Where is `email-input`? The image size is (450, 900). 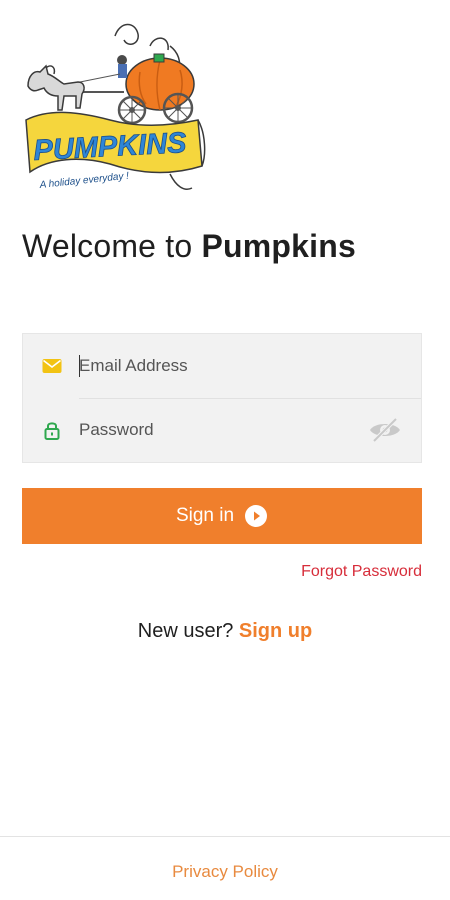
email-input is located at coordinates (225, 366).